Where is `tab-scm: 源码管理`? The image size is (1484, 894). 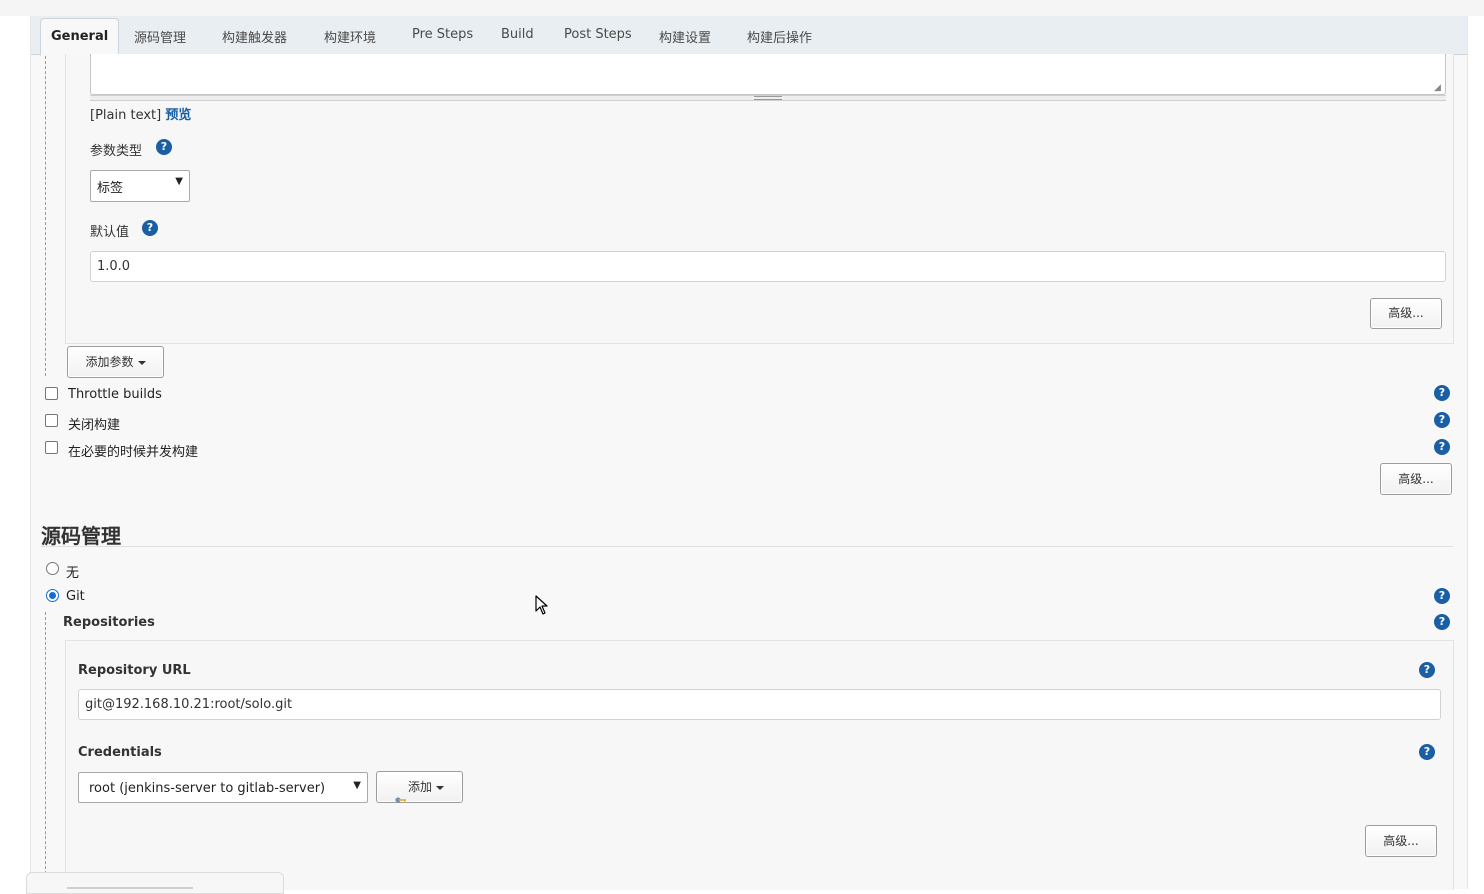
tab-scm: 源码管理 is located at coordinates (160, 36).